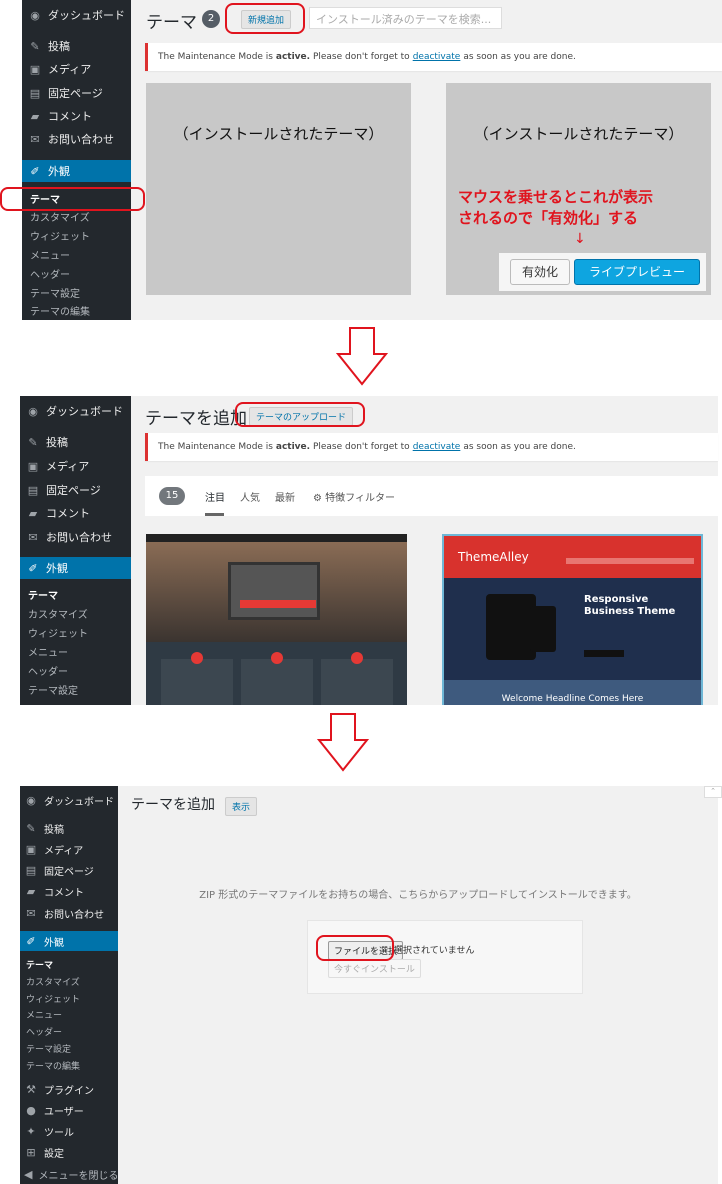 This screenshot has width=722, height=1184. I want to click on device-mockup, so click(511, 627).